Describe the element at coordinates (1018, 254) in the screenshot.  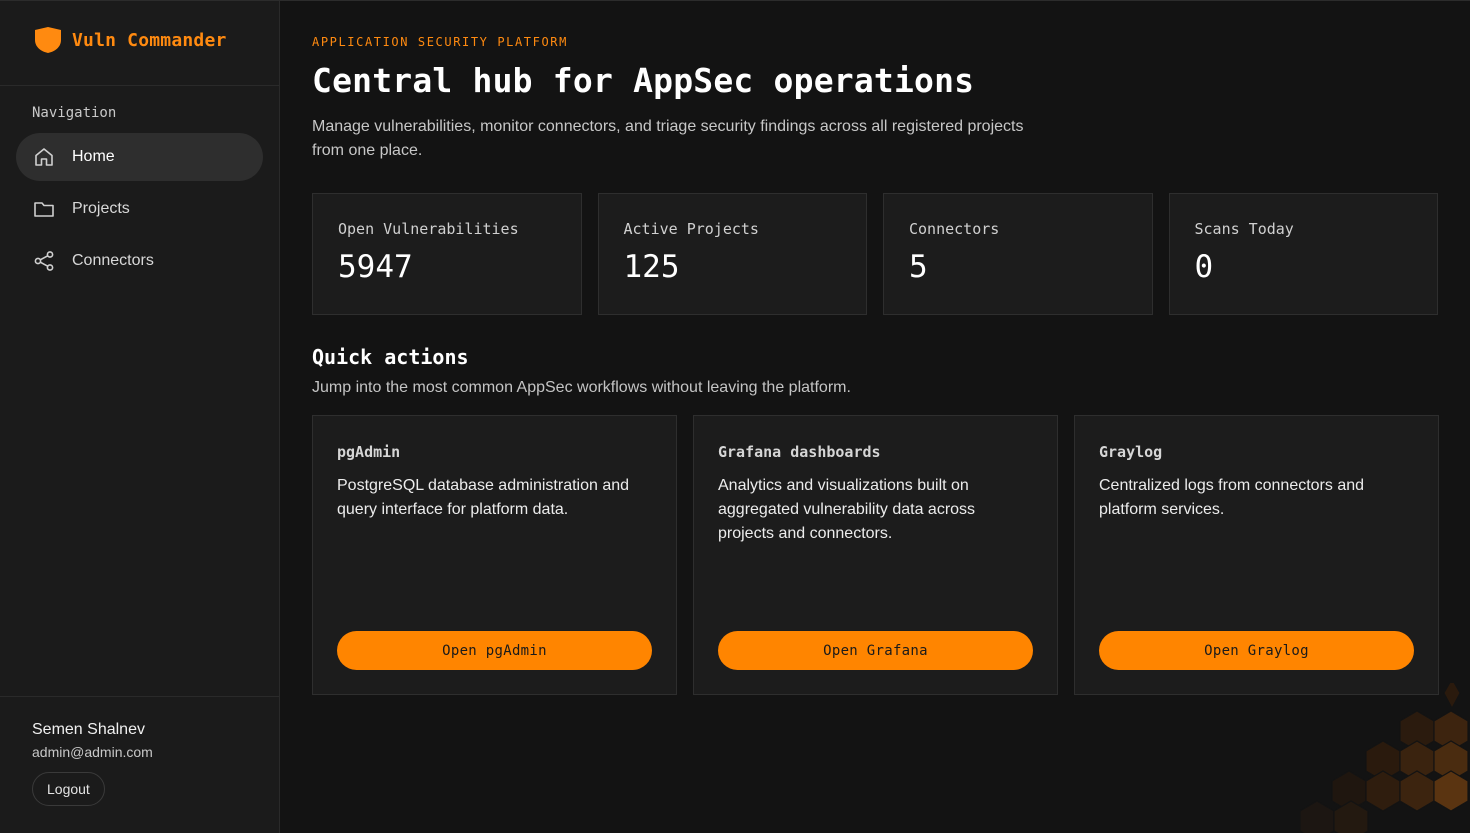
I see `stat-card-connectors: Connectors 5` at that location.